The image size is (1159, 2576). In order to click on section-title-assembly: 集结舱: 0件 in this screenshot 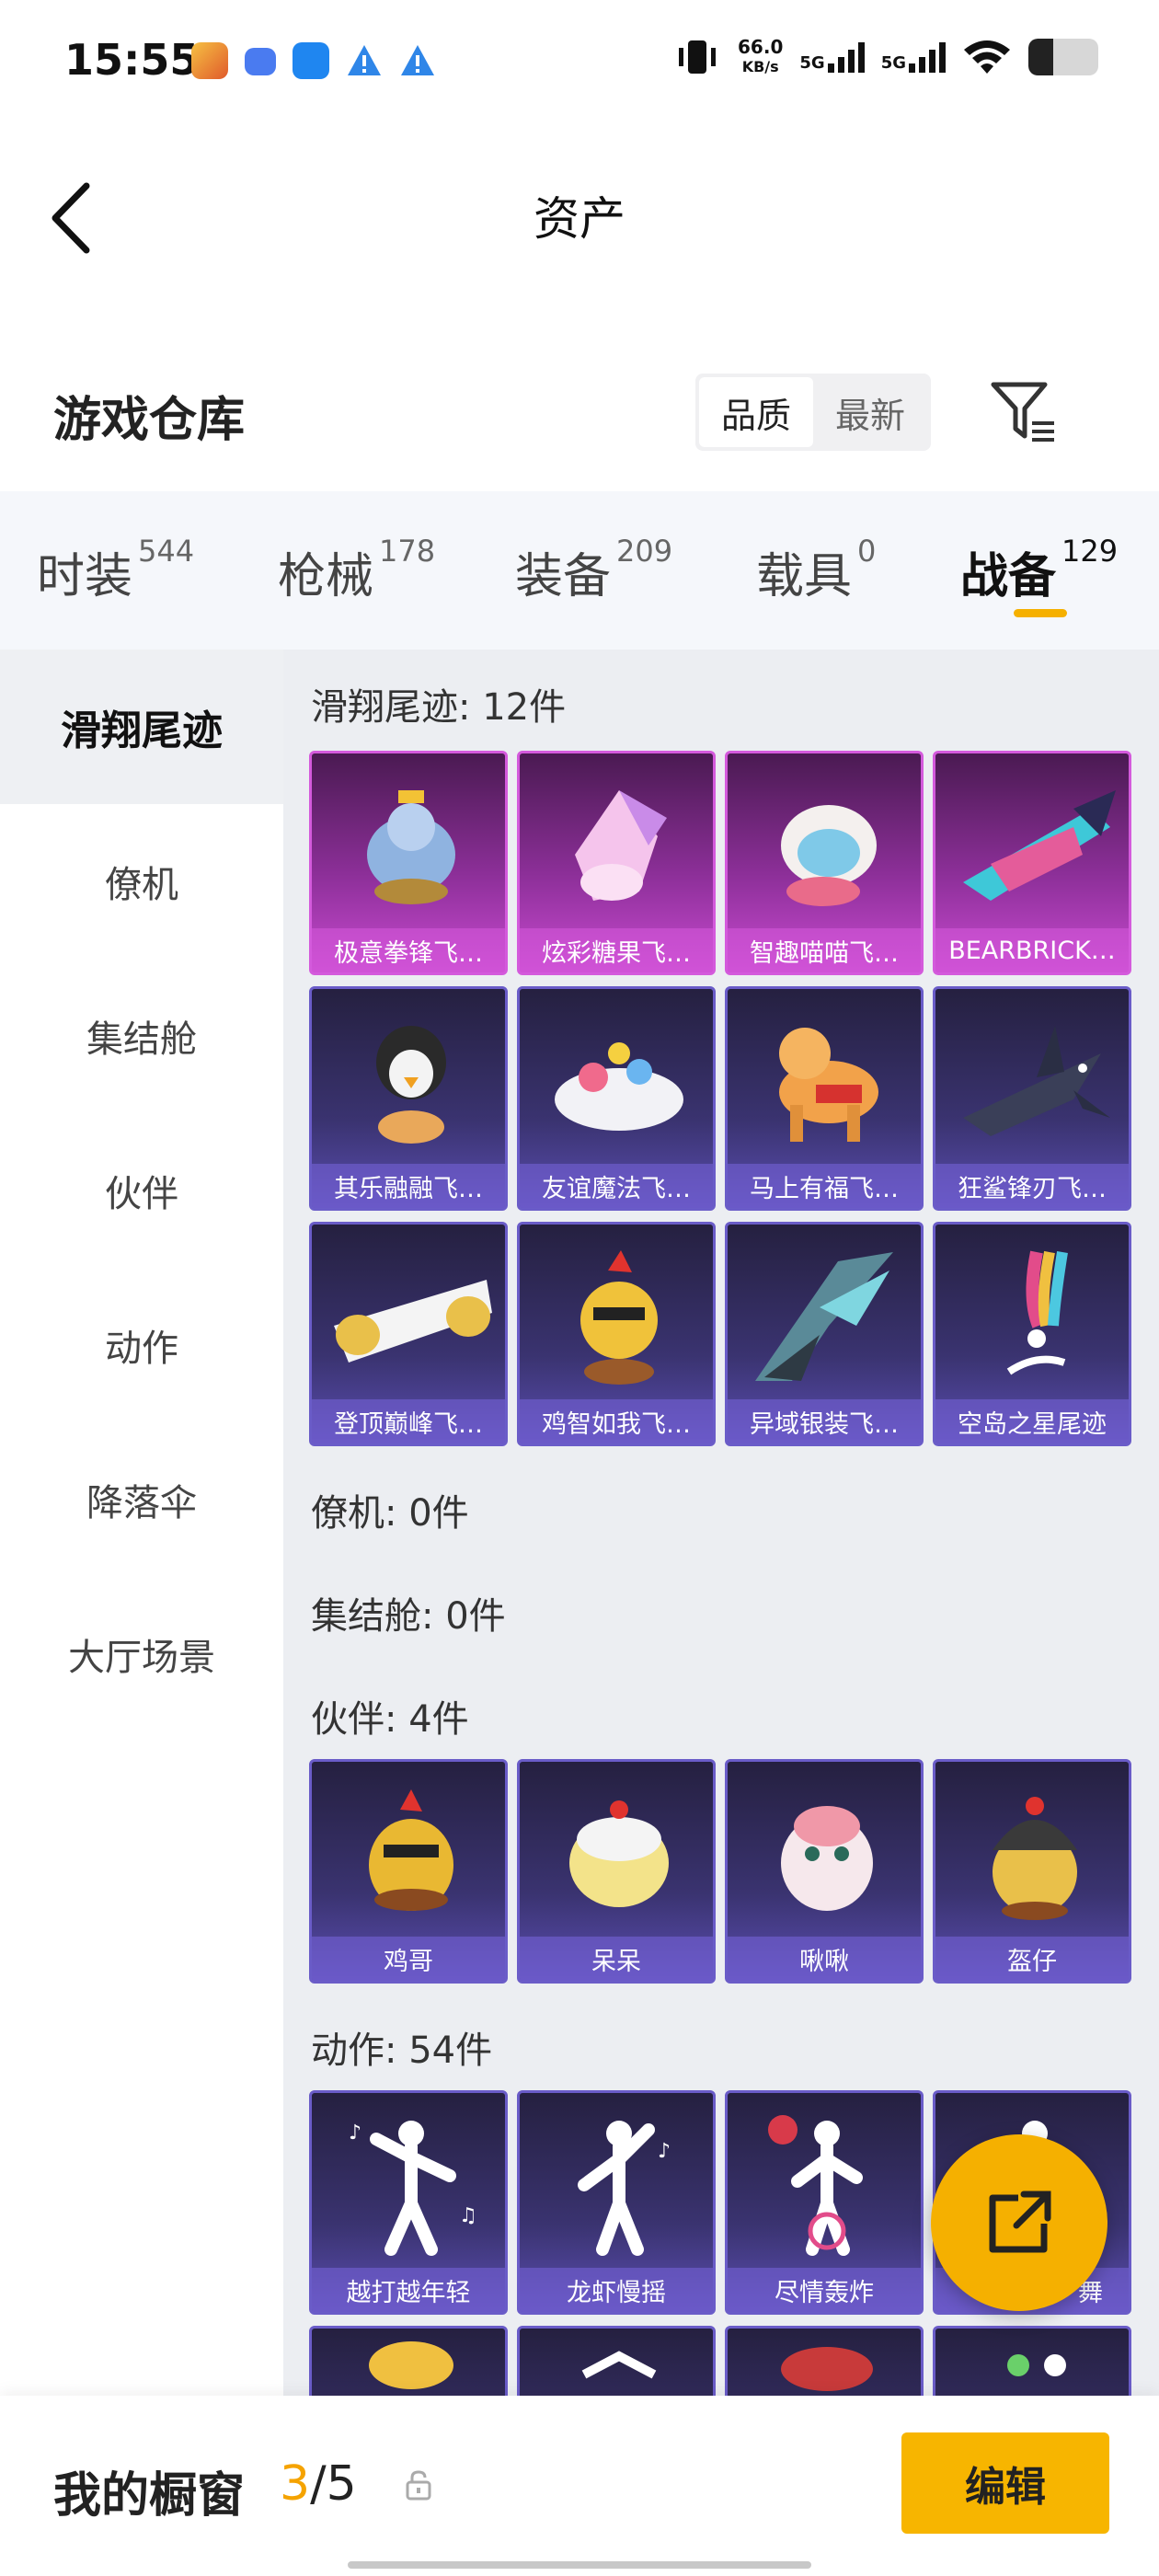, I will do `click(408, 1616)`.